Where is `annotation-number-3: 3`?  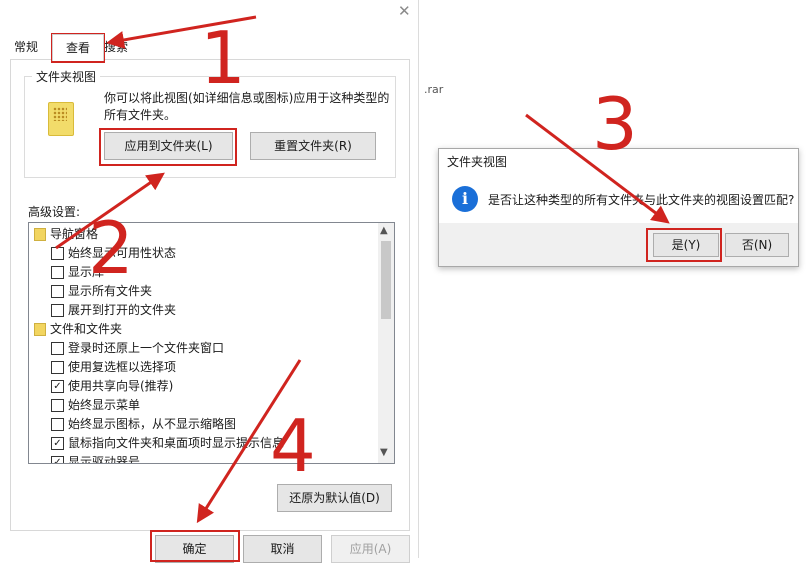 annotation-number-3: 3 is located at coordinates (615, 124).